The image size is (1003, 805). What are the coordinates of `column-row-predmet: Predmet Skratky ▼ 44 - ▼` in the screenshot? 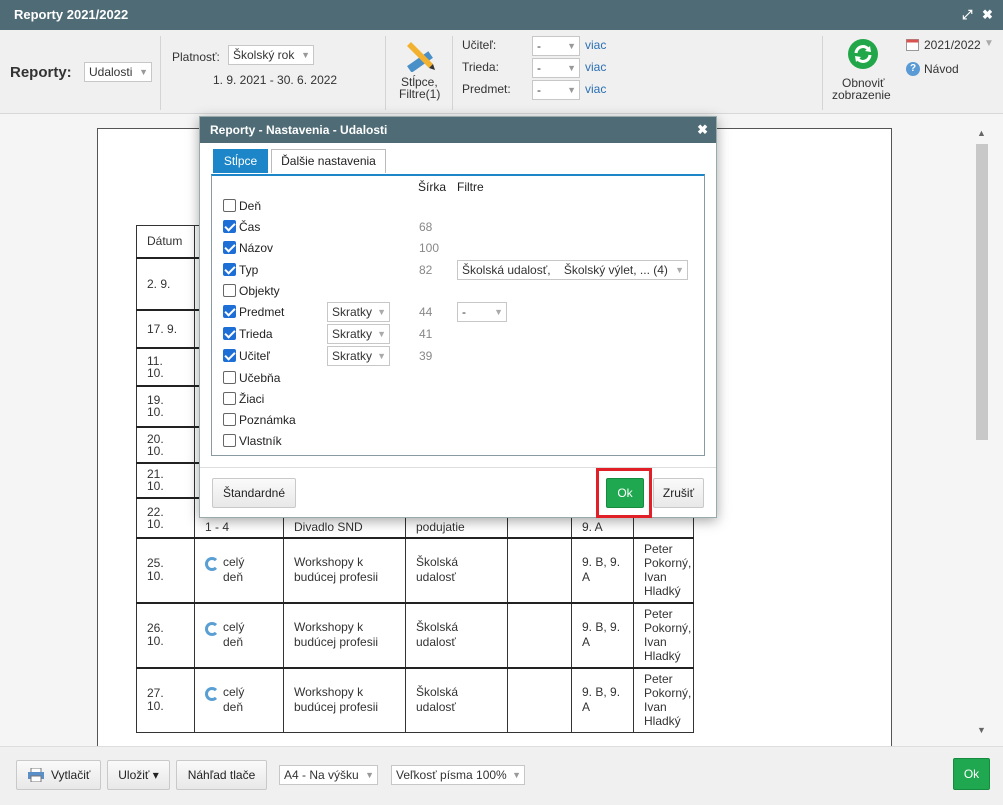 It's located at (457, 312).